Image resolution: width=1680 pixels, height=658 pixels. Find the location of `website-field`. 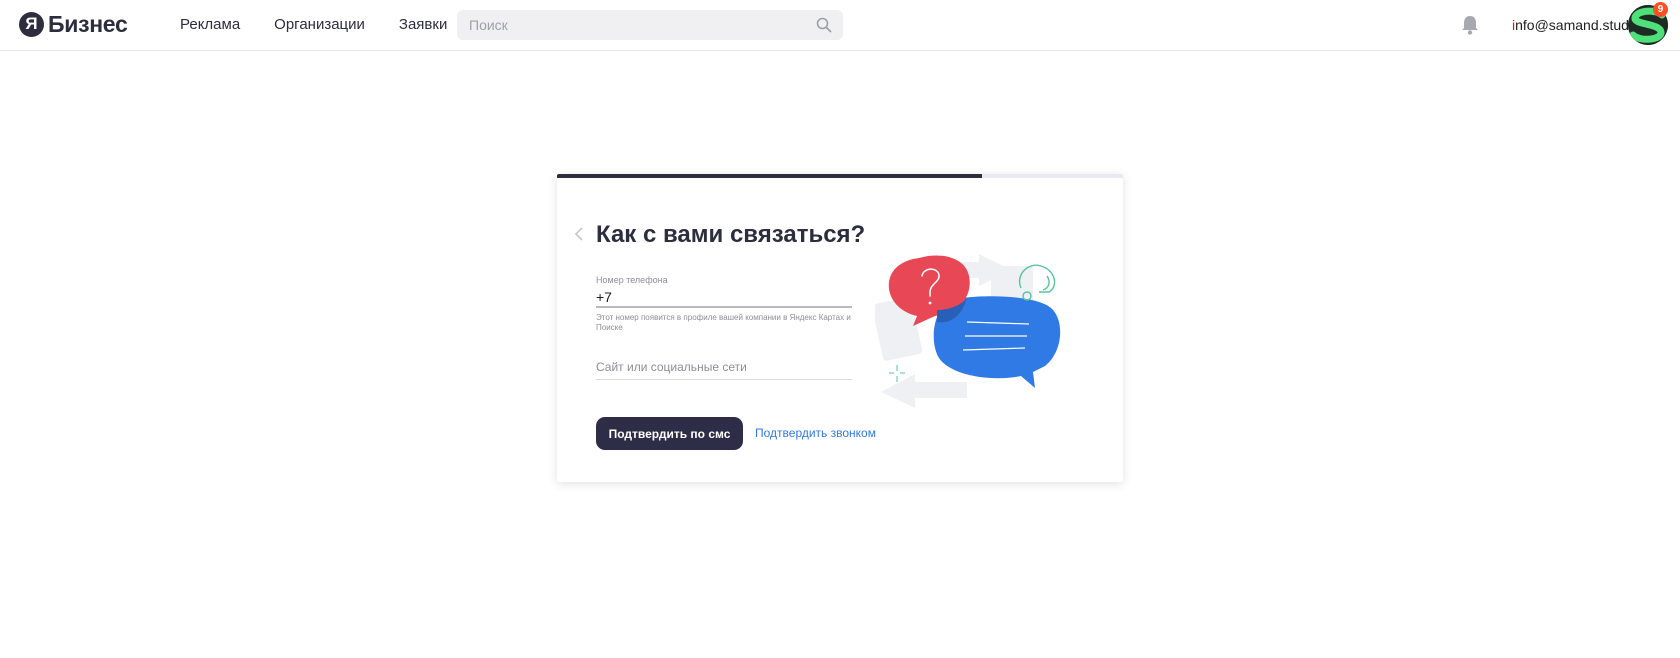

website-field is located at coordinates (724, 367).